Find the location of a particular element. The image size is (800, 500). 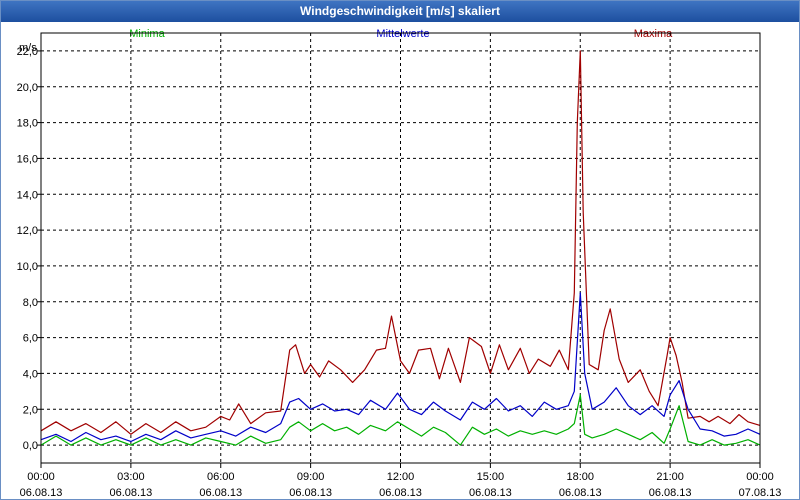

y-tick-label: 12,0 is located at coordinates (27, 231).